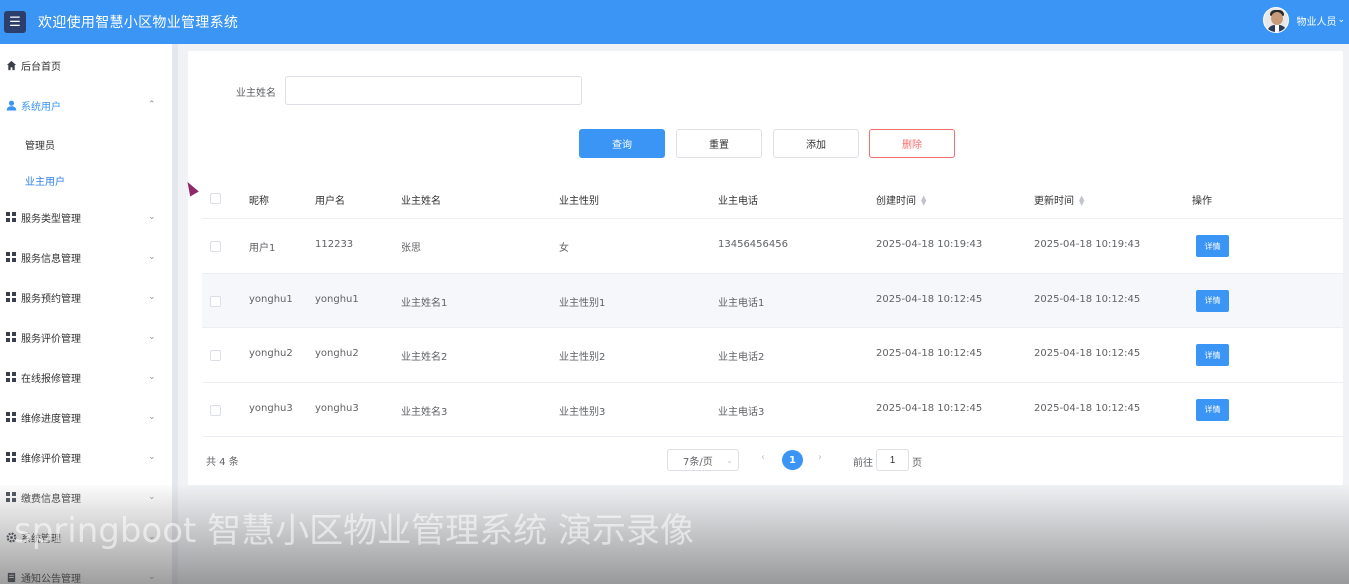 This screenshot has width=1349, height=584. What do you see at coordinates (1316, 20) in the screenshot?
I see `user-role-label: 物业人员` at bounding box center [1316, 20].